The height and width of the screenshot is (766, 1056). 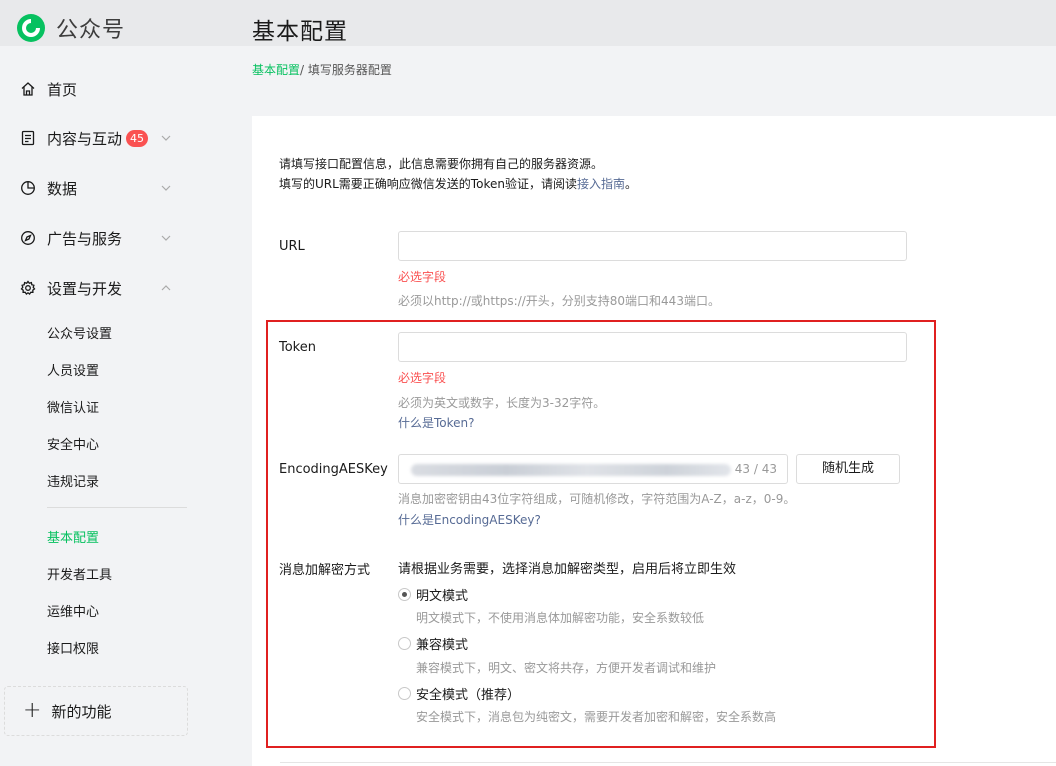 What do you see at coordinates (668, 762) in the screenshot?
I see `panel-bottom-divider` at bounding box center [668, 762].